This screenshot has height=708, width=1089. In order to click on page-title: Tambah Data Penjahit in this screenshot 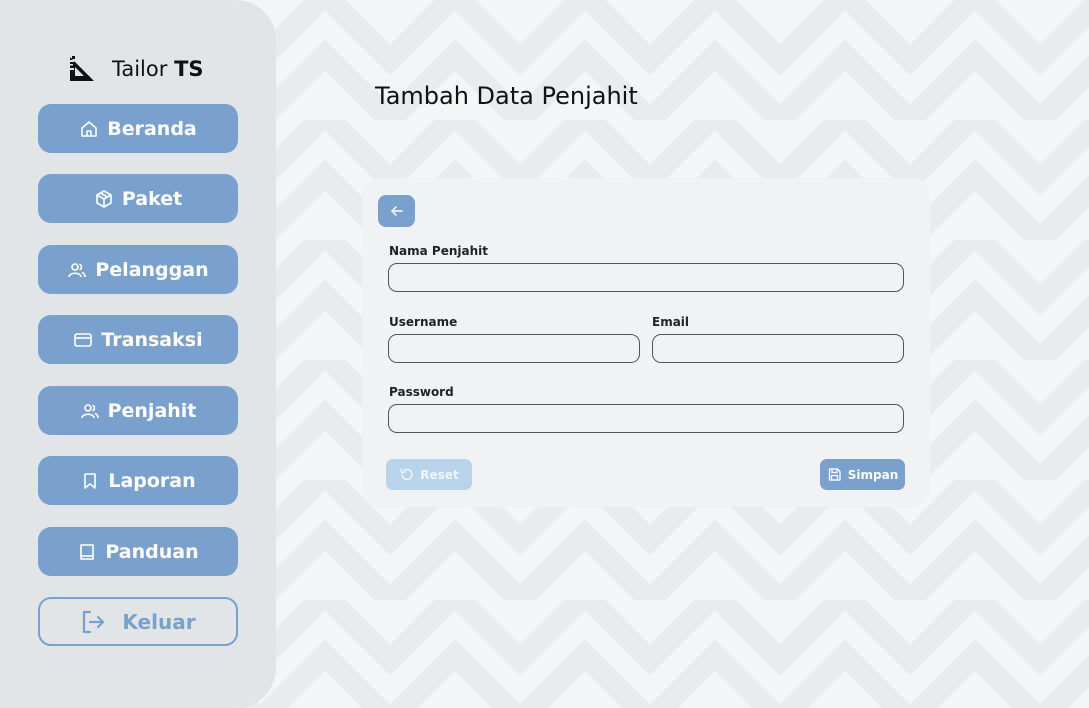, I will do `click(506, 96)`.